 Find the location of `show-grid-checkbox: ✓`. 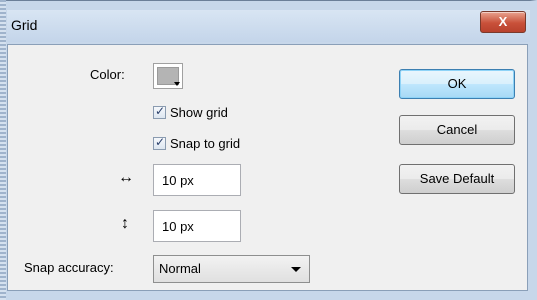

show-grid-checkbox: ✓ is located at coordinates (159, 111).